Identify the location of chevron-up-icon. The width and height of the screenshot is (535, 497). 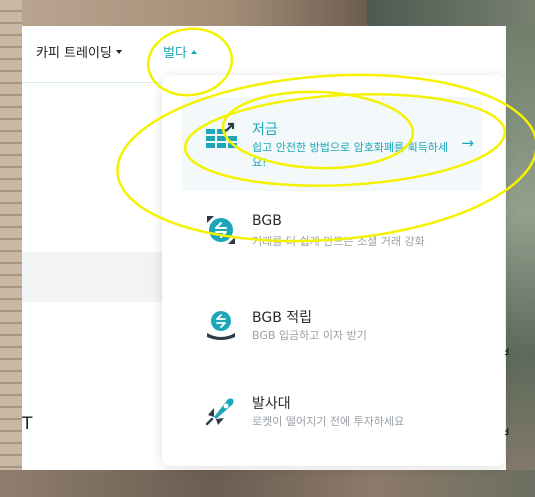
(193, 51).